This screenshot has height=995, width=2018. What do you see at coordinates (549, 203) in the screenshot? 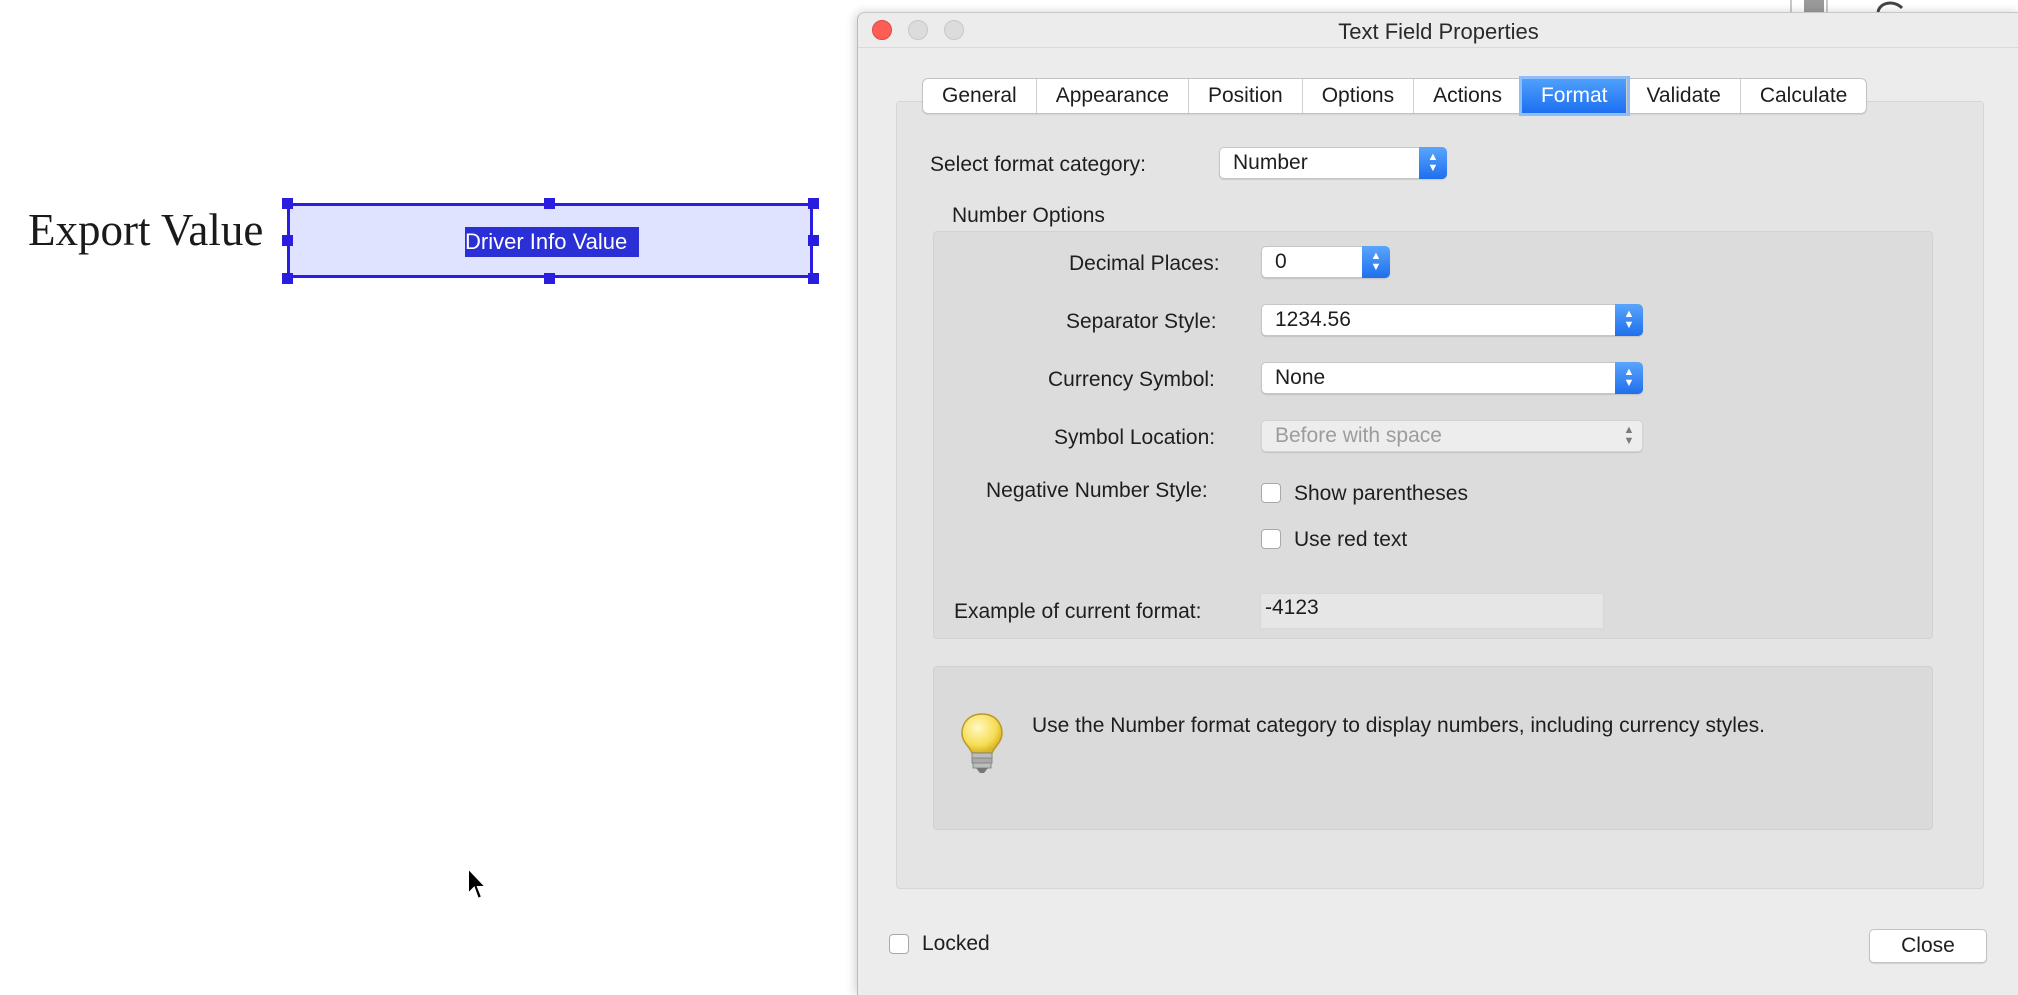
I see `resize-handle-top` at bounding box center [549, 203].